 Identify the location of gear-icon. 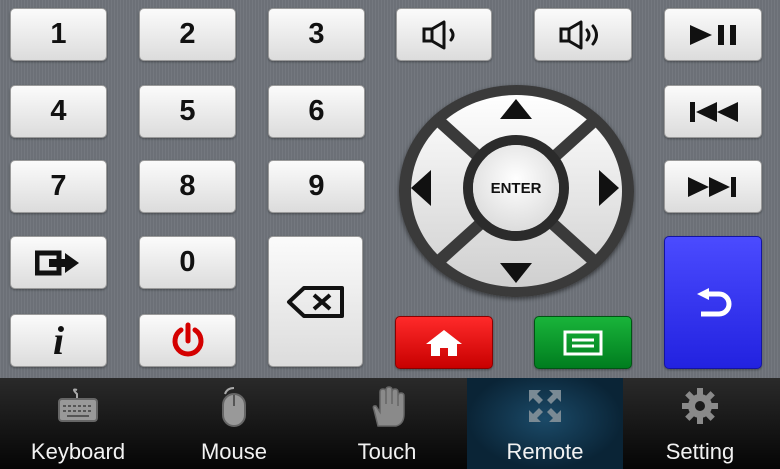
(700, 406).